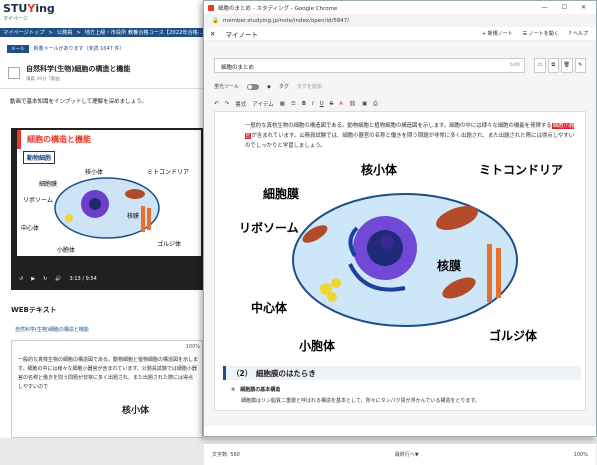 Image resolution: width=597 pixels, height=465 pixels. Describe the element at coordinates (540, 65) in the screenshot. I see `folder-icon: ▭` at that location.